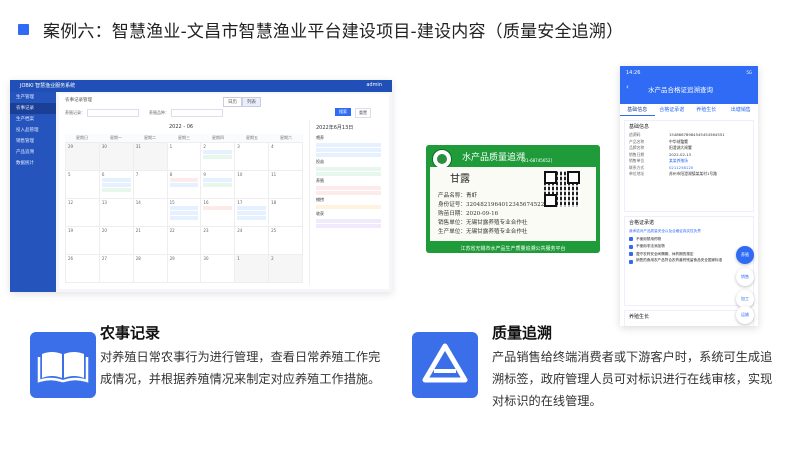 This screenshot has height=450, width=800. I want to click on sidebar-item-stats: 数据统计, so click(33, 163).